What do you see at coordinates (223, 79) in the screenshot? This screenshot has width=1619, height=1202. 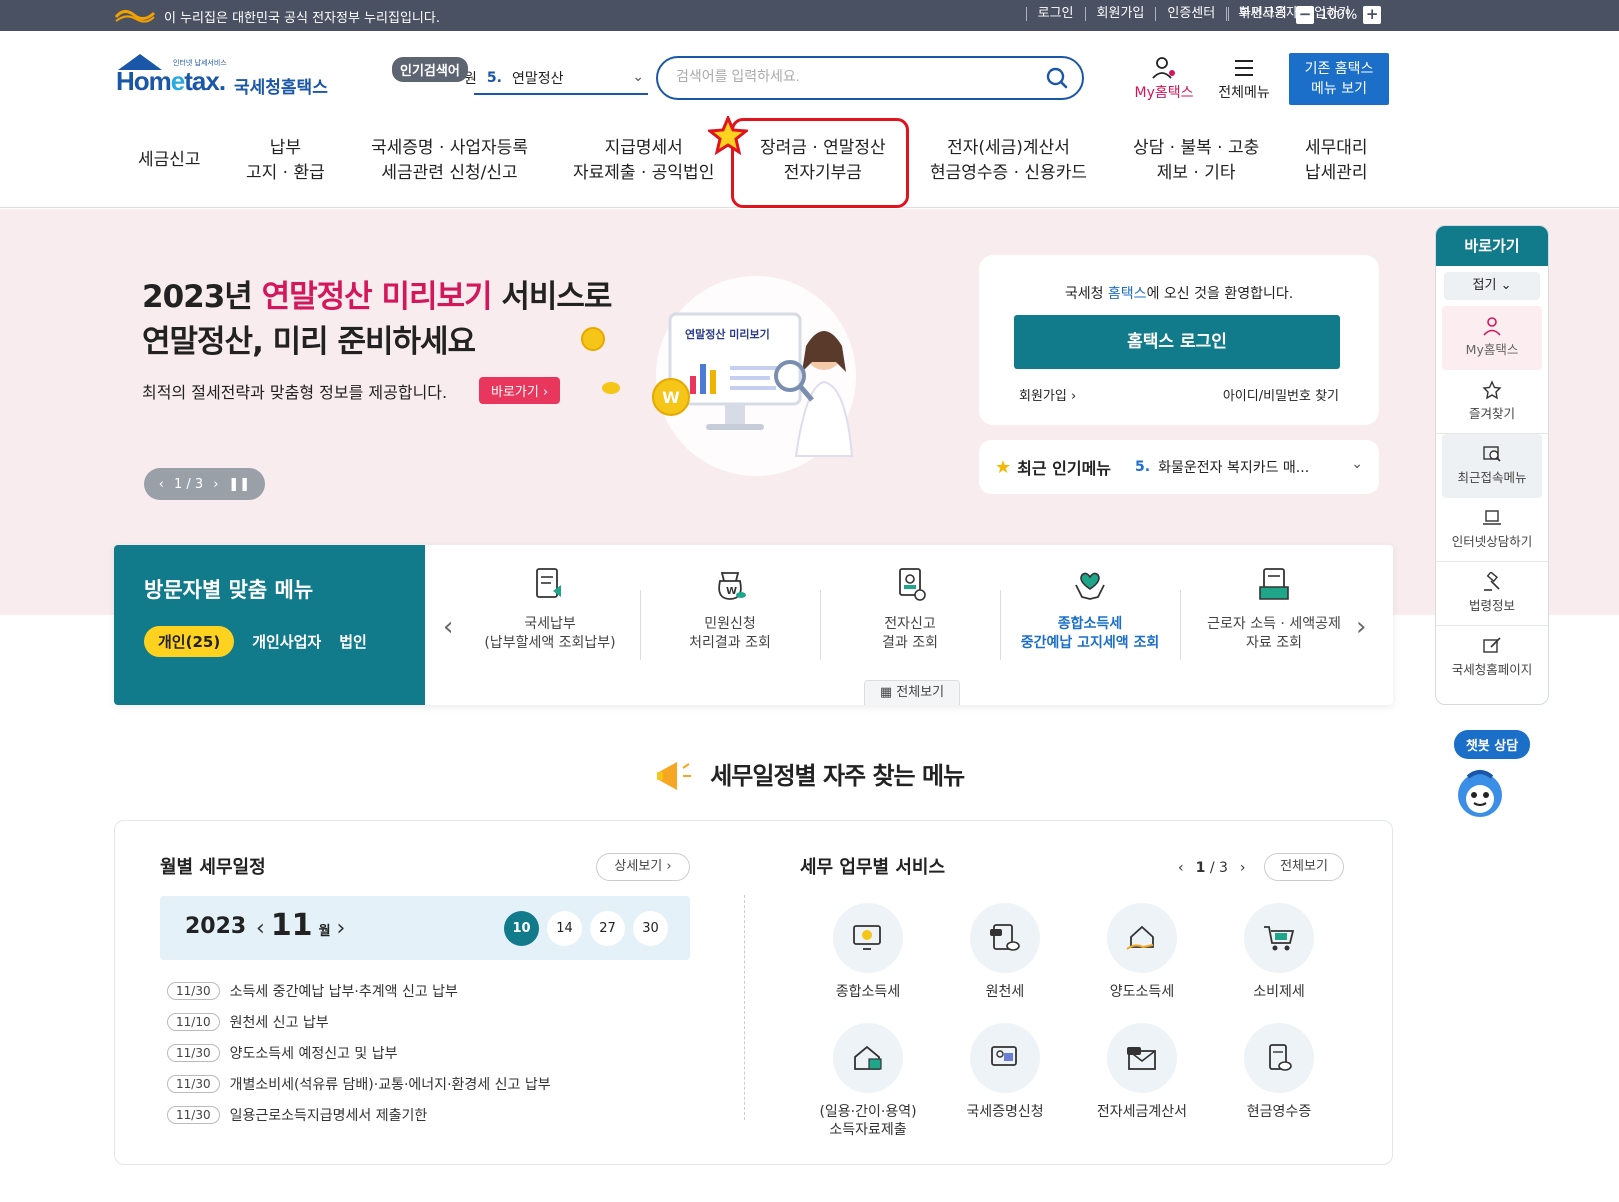 I see `hometax-logo: 인터넷 납세서비스 Hometax. 국세청홈택스` at bounding box center [223, 79].